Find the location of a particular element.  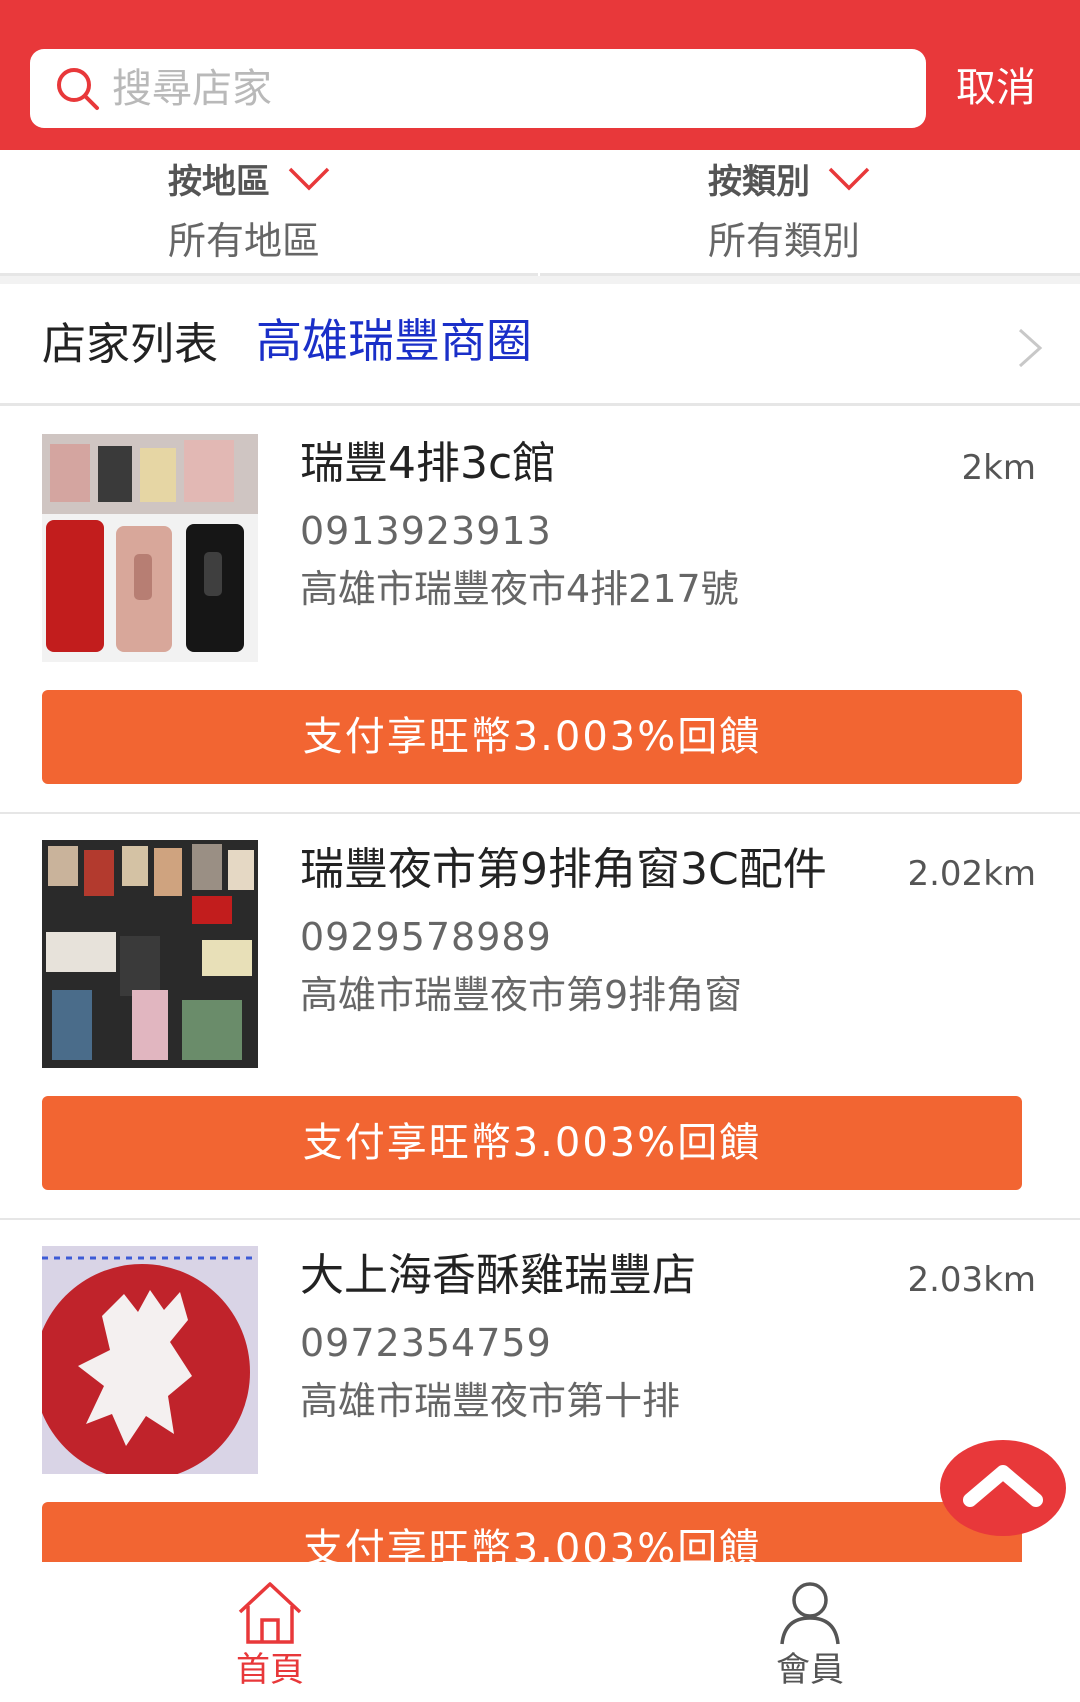

store-distance: 2km is located at coordinates (998, 468).